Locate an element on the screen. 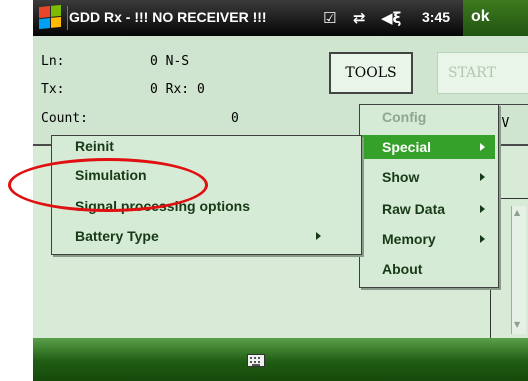  menu-item-about: About is located at coordinates (402, 269).